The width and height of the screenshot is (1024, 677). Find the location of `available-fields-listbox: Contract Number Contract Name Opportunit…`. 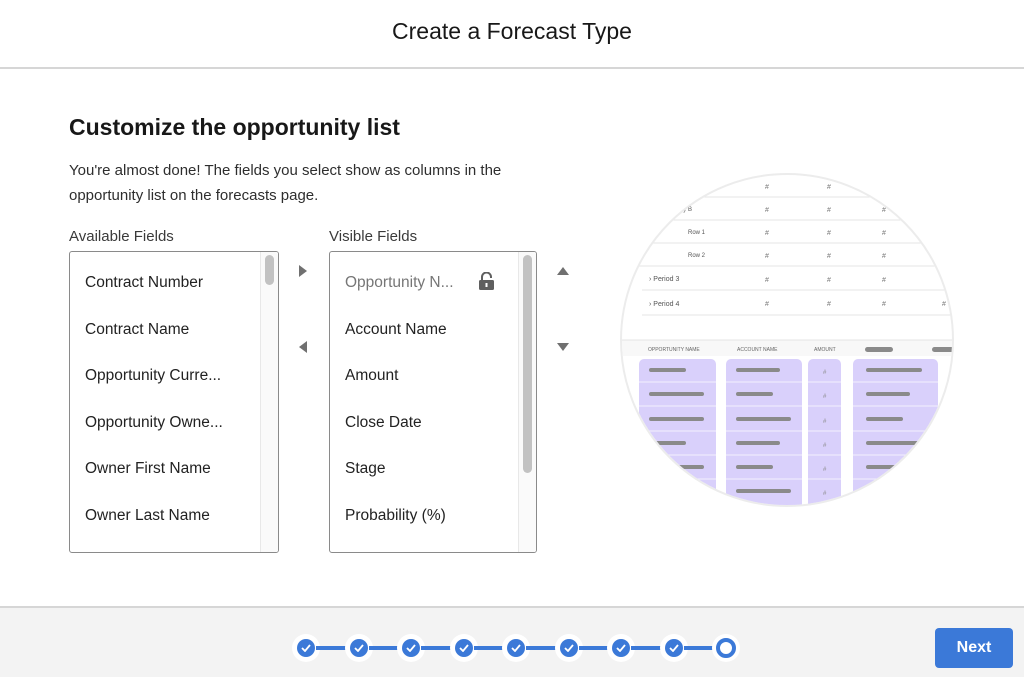

available-fields-listbox: Contract Number Contract Name Opportunit… is located at coordinates (174, 402).